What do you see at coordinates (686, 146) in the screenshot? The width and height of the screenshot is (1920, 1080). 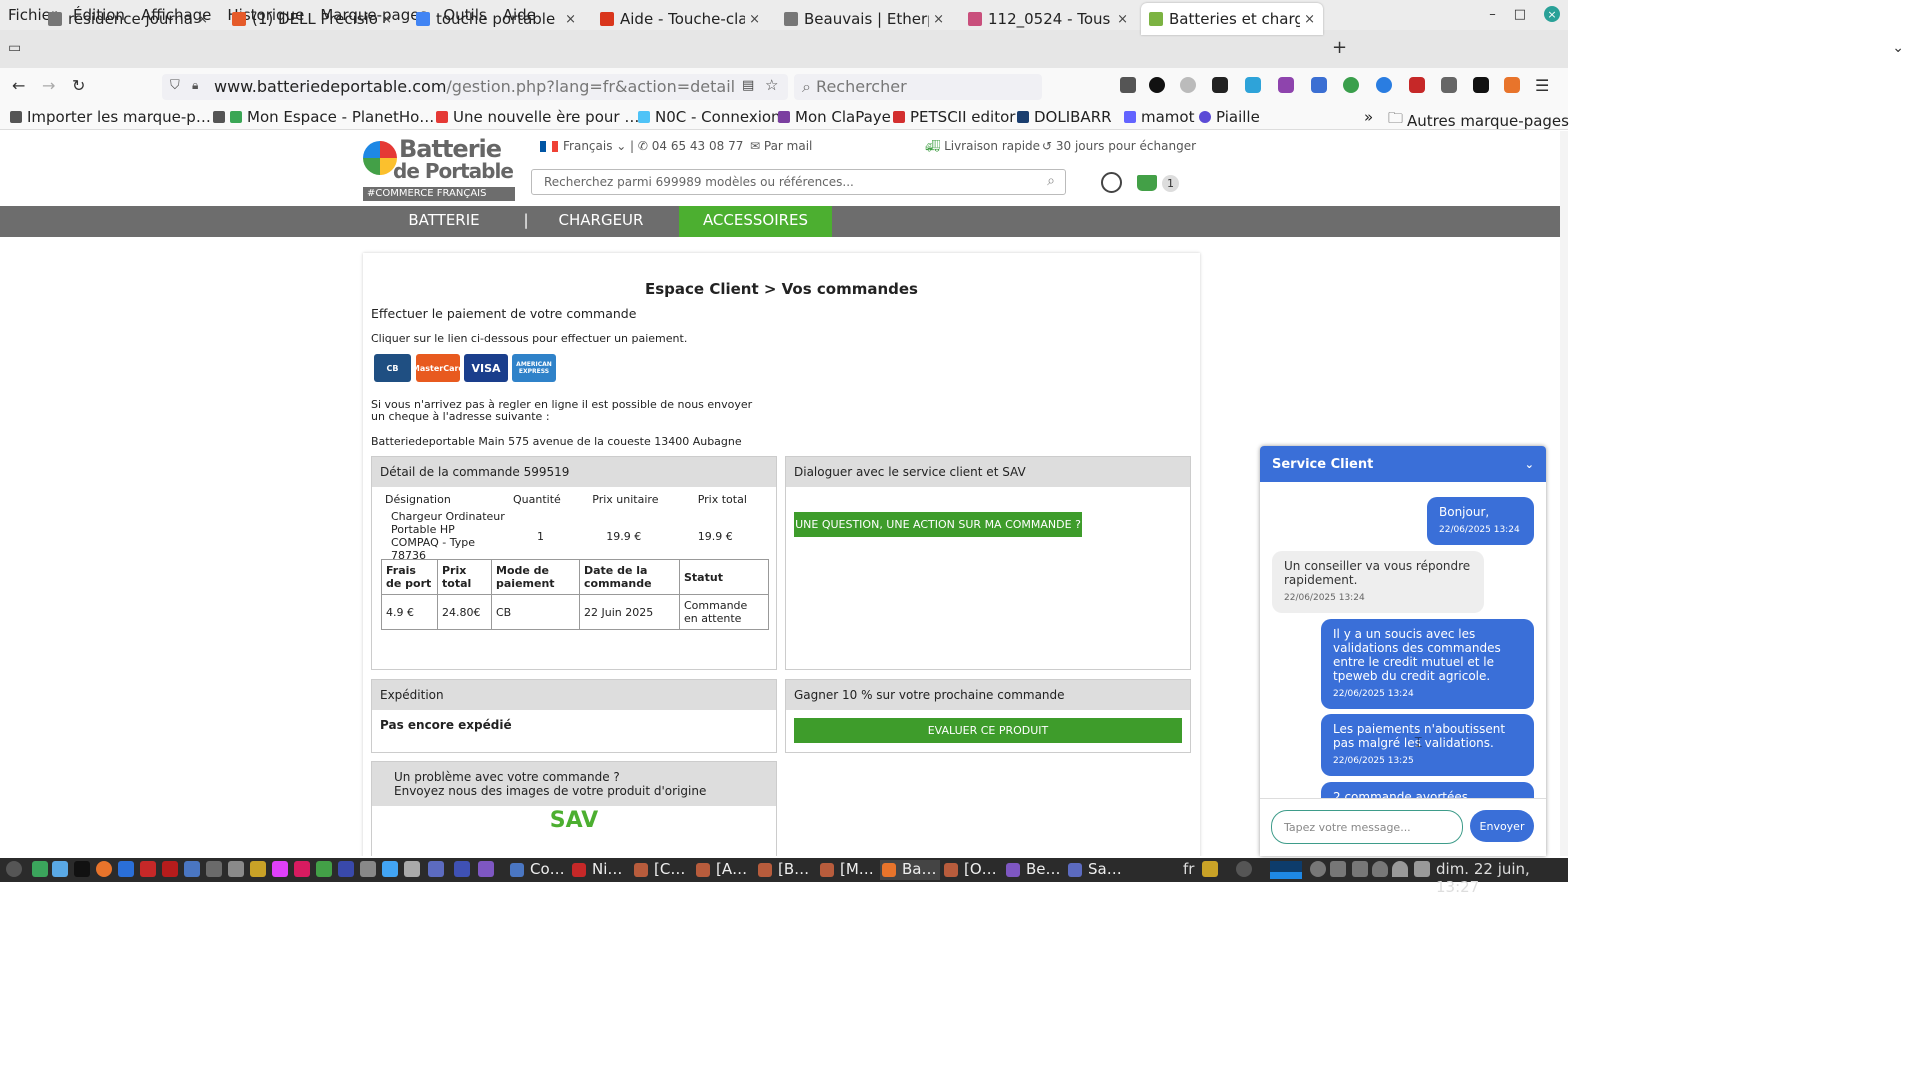 I see `phone-info: | ✆ 04 65 43 08 77` at bounding box center [686, 146].